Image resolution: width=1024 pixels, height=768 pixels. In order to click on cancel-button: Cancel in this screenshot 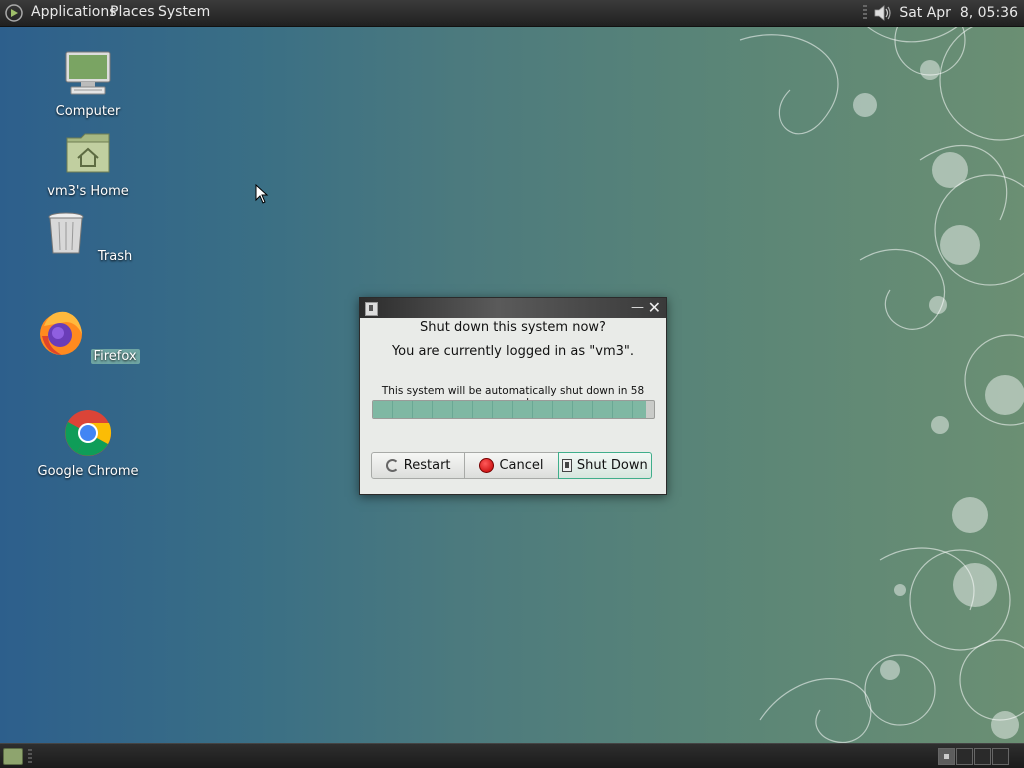, I will do `click(511, 465)`.